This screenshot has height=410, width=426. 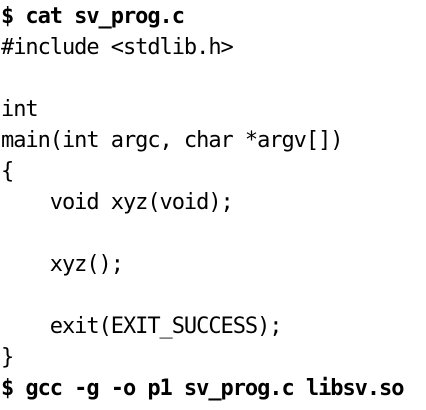 What do you see at coordinates (172, 140) in the screenshot?
I see `code-line: main(int argc, char *argv[])` at bounding box center [172, 140].